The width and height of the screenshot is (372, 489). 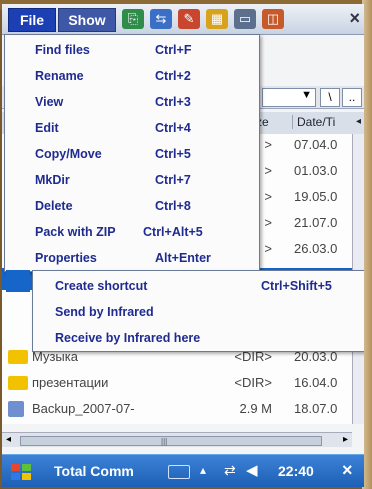 I want to click on windows-start-icon, so click(x=21, y=472).